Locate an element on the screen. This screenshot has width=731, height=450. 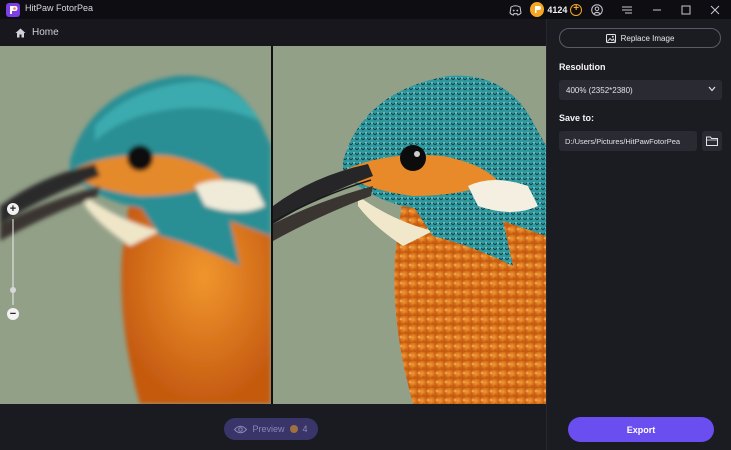
home-icon is located at coordinates (20, 32).